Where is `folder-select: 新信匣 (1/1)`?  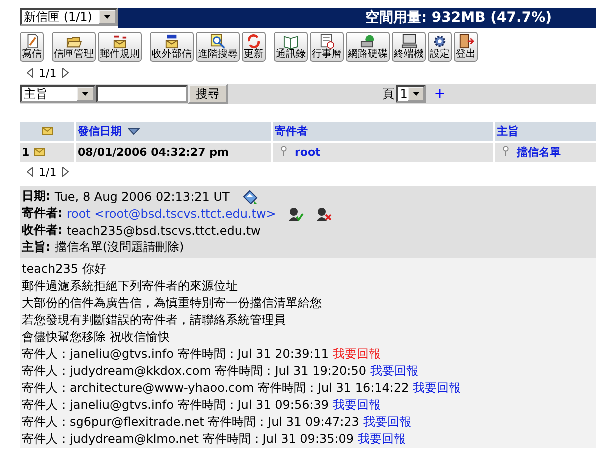 folder-select: 新信匣 (1/1) is located at coordinates (69, 17).